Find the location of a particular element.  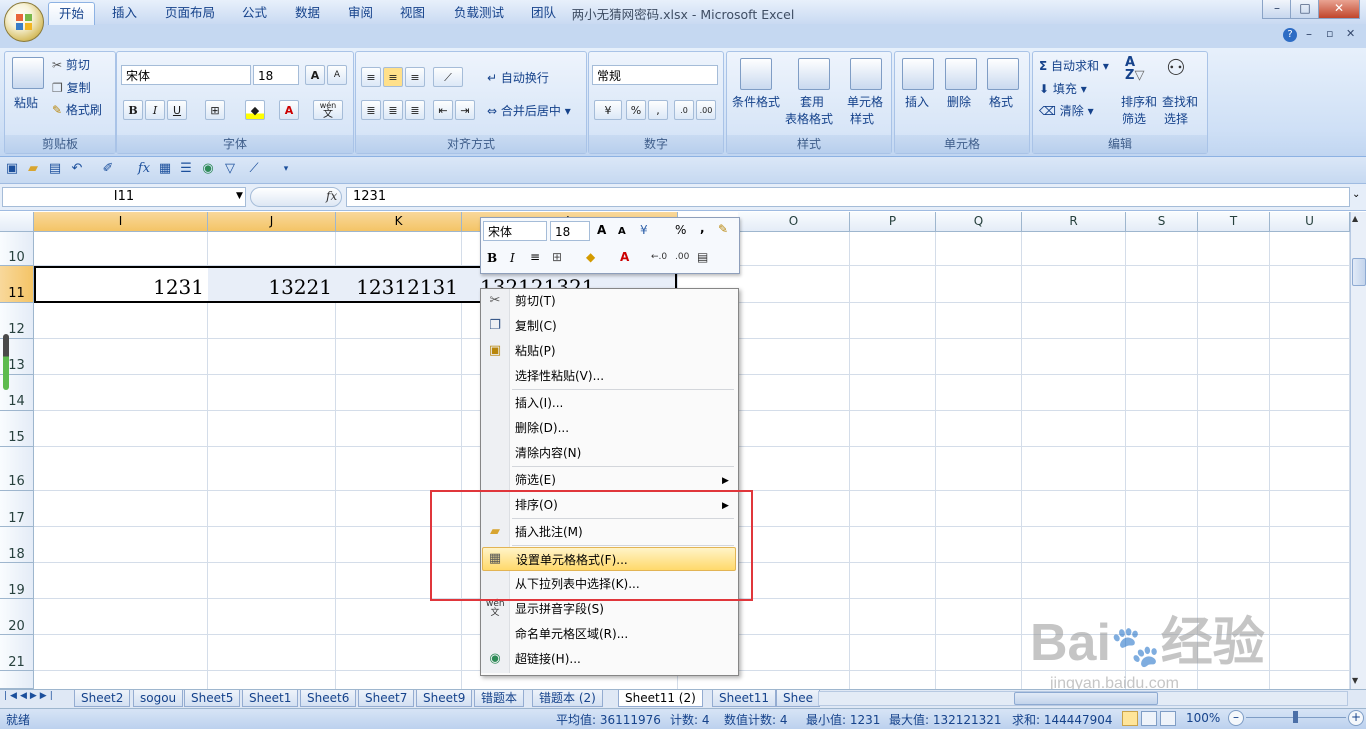

row-header-16: 16 is located at coordinates (17, 469).